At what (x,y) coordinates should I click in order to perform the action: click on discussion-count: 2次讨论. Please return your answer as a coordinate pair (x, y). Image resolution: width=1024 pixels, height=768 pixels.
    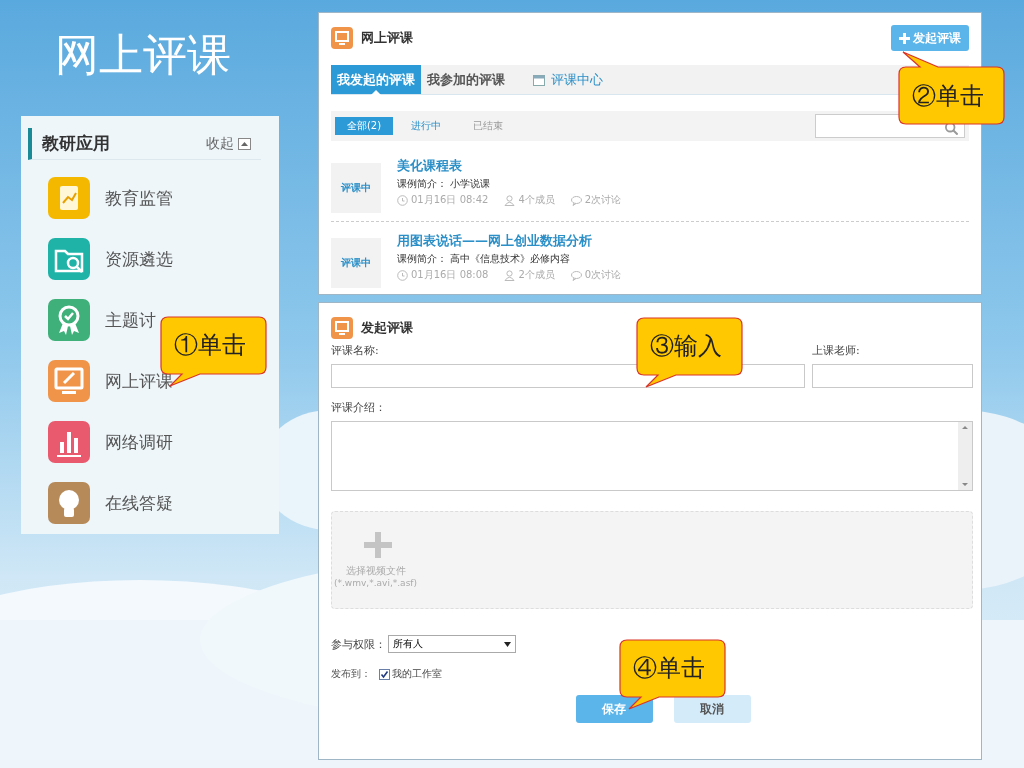
    Looking at the image, I should click on (603, 200).